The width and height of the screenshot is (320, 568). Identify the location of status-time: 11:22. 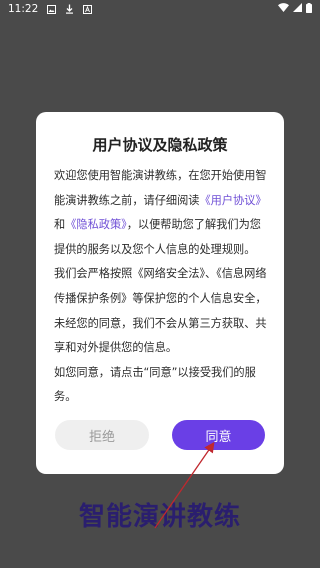
(23, 9).